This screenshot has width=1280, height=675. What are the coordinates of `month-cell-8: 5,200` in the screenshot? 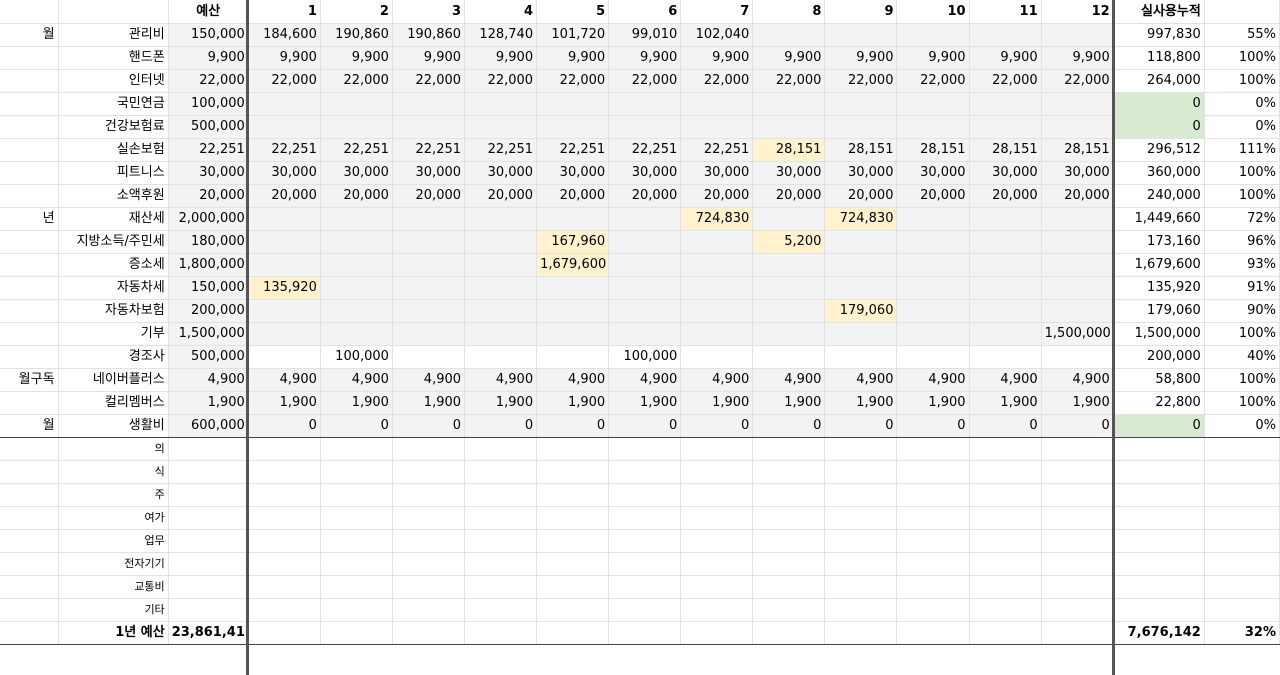 It's located at (789, 242).